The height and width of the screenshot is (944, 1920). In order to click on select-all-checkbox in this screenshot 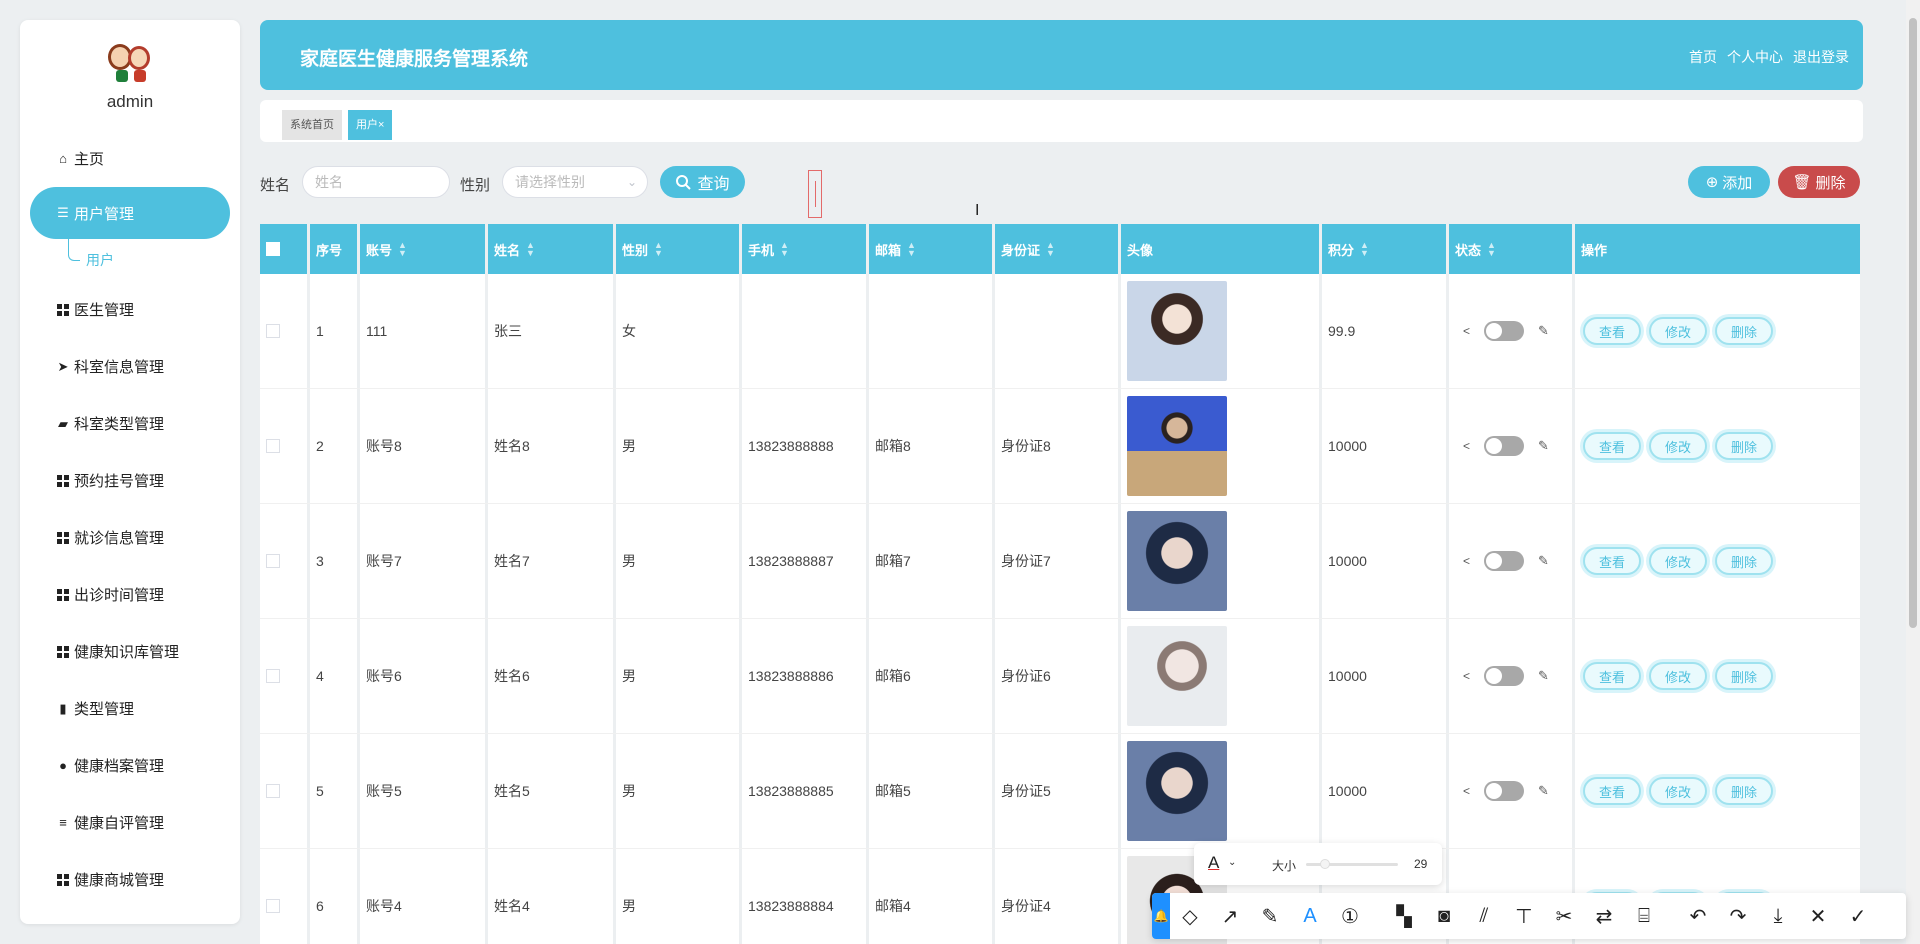, I will do `click(273, 249)`.